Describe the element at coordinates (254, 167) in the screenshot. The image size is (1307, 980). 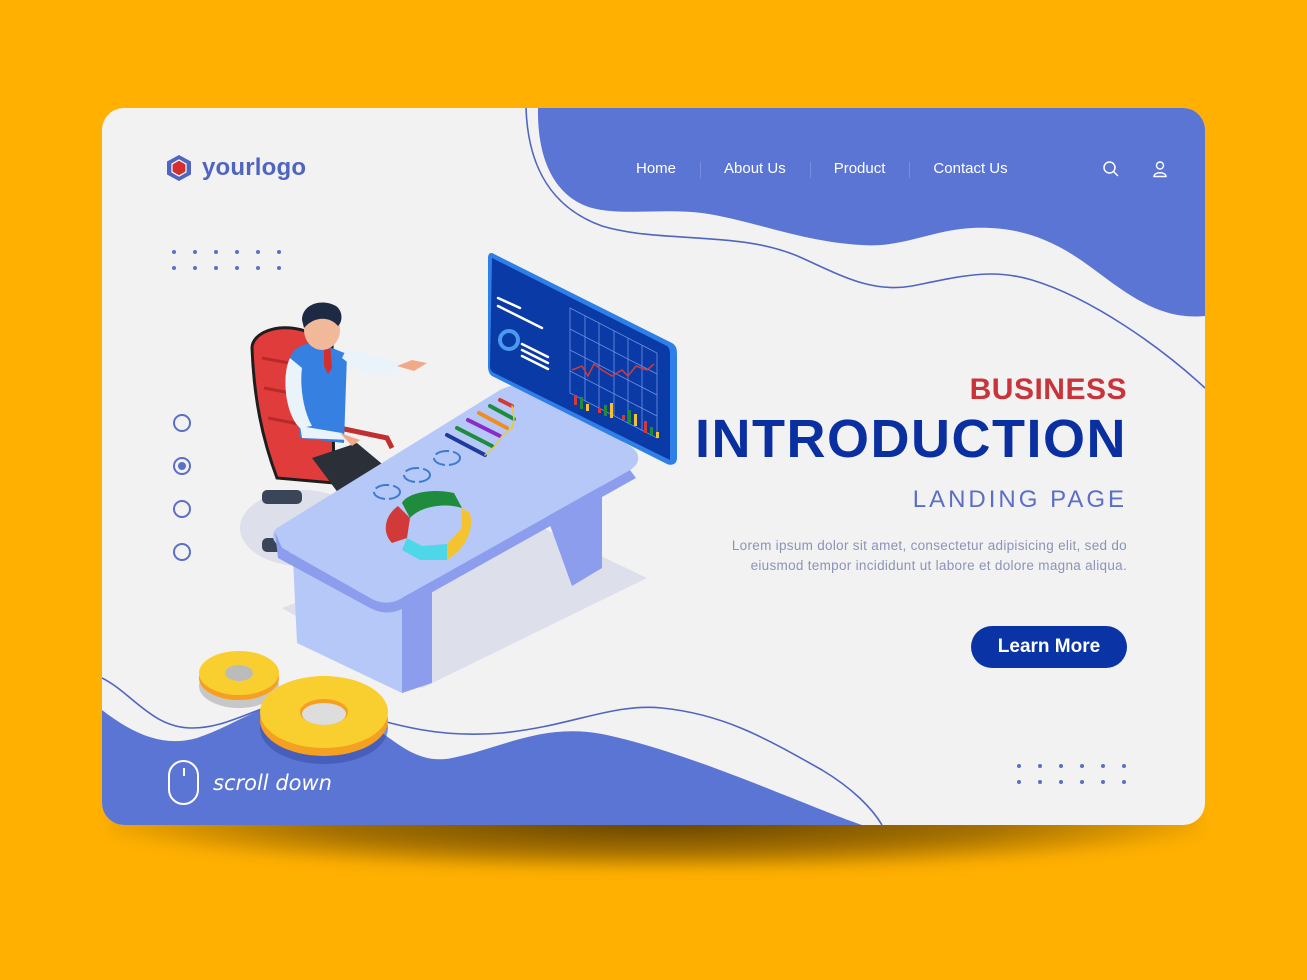
I see `logo-text: yourlogo` at that location.